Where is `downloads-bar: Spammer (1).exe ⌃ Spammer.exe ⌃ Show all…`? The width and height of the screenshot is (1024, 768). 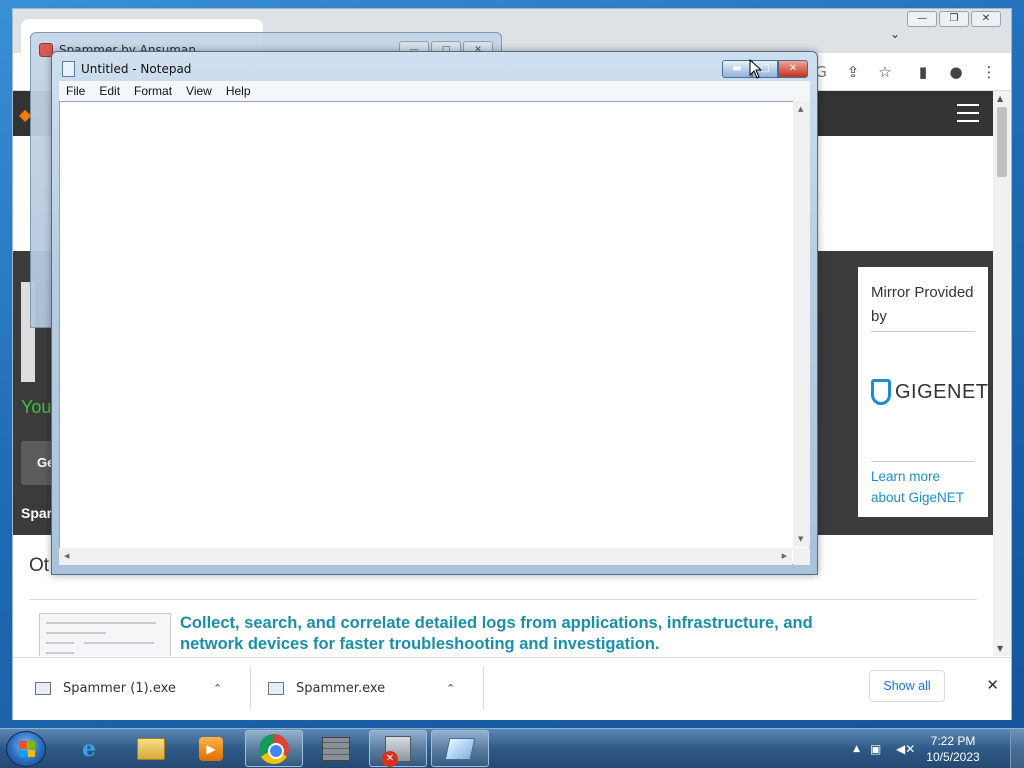
downloads-bar: Spammer (1).exe ⌃ Spammer.exe ⌃ Show all… is located at coordinates (512, 688).